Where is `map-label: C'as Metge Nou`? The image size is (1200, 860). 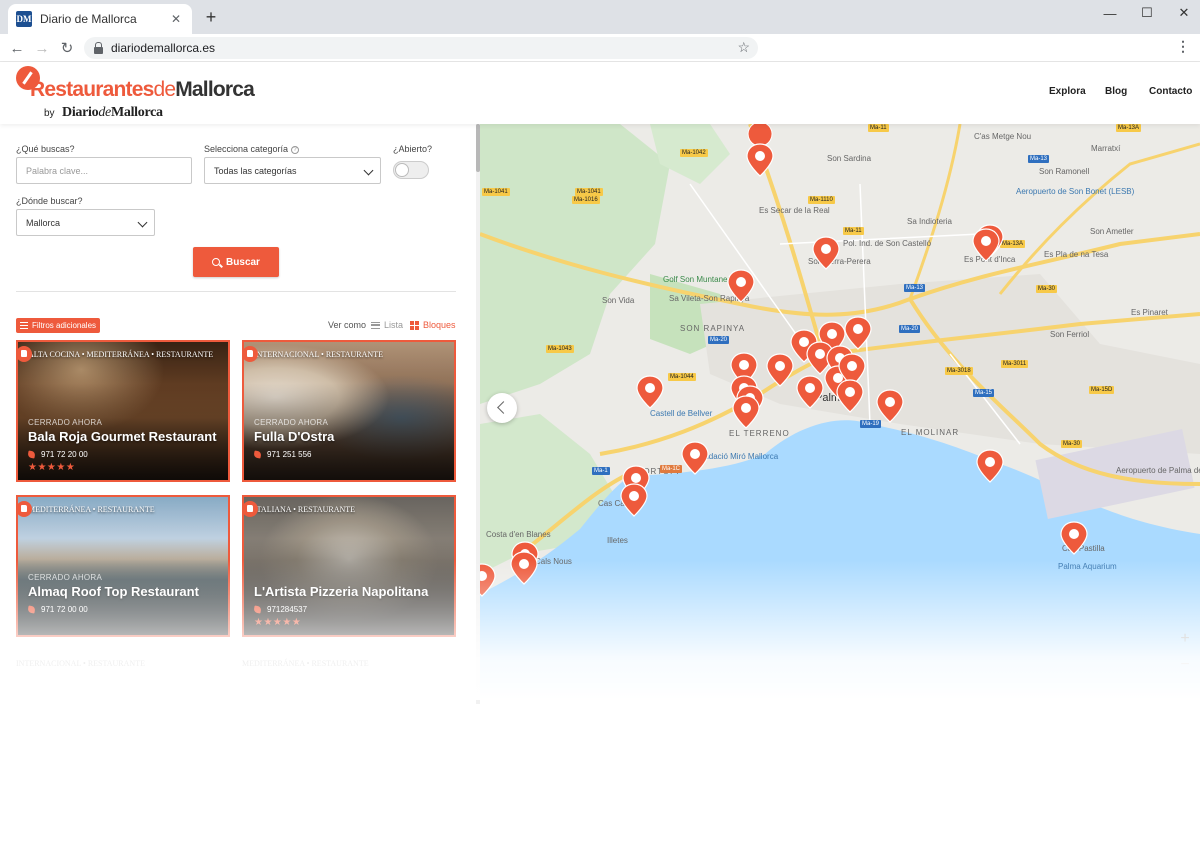
map-label: C'as Metge Nou is located at coordinates (1003, 136).